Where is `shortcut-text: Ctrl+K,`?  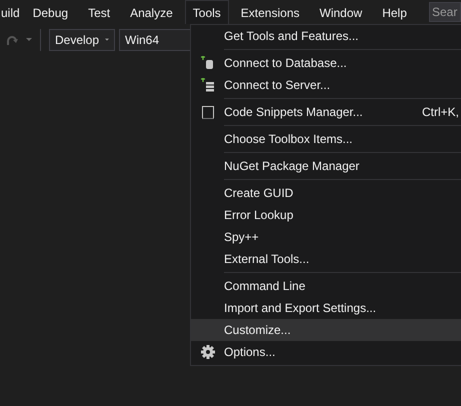 shortcut-text: Ctrl+K, is located at coordinates (440, 112).